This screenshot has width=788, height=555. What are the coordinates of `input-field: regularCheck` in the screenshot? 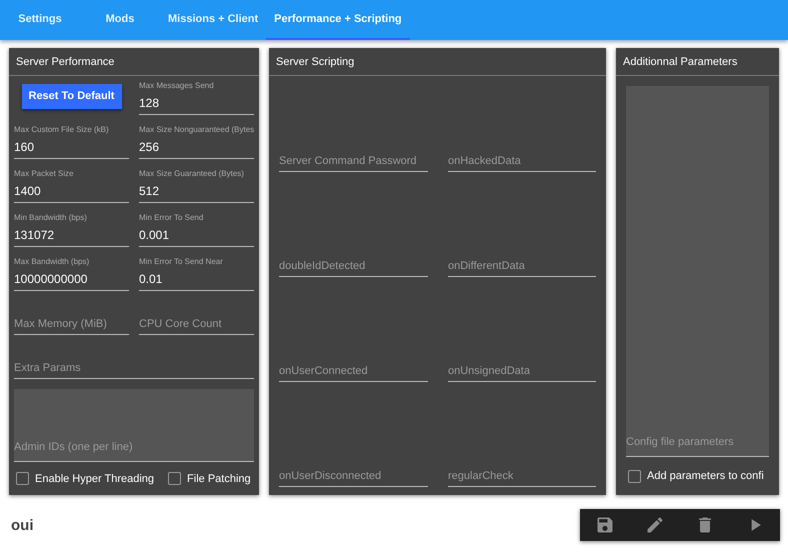 It's located at (522, 477).